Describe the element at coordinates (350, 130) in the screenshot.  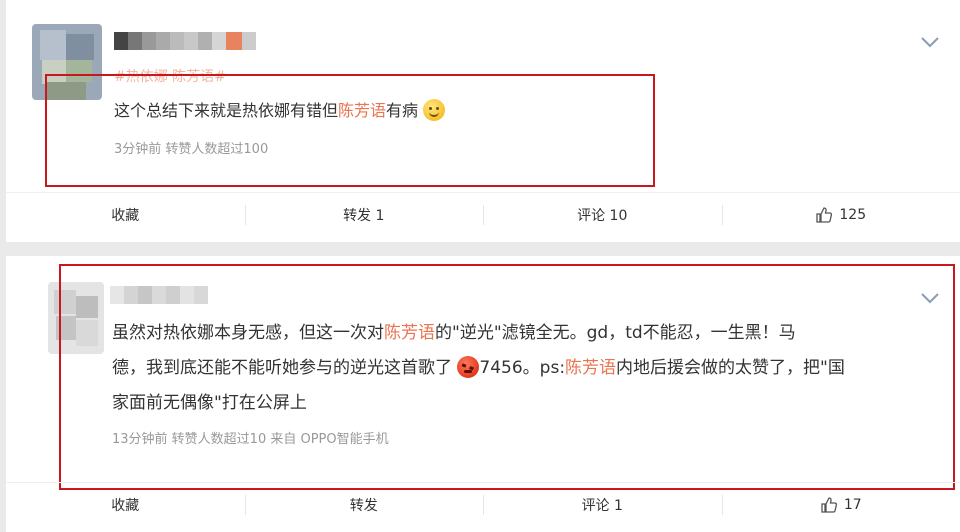
I see `annotation-box` at that location.